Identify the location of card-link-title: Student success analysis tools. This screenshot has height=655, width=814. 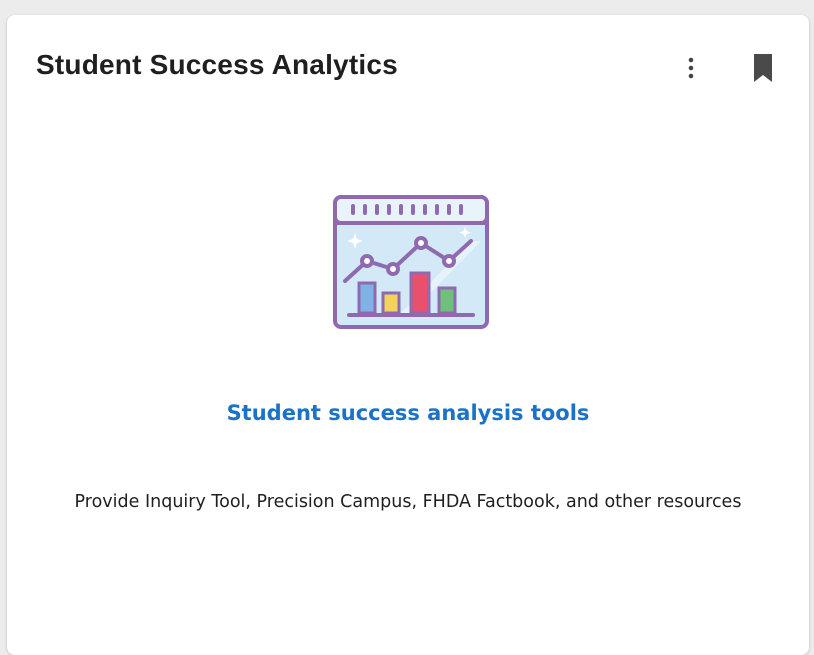
(408, 413).